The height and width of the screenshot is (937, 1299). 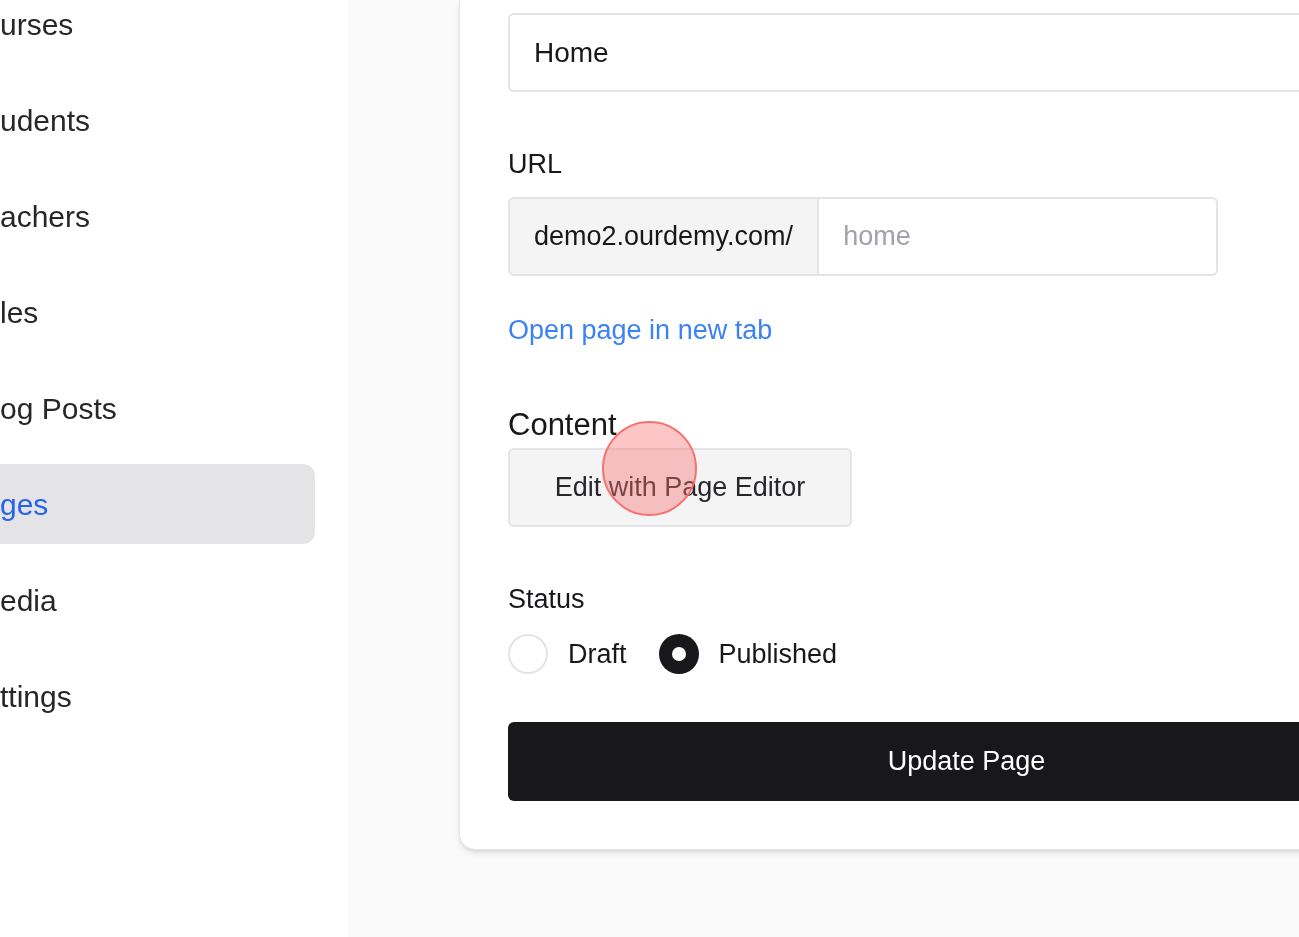 I want to click on radio-label: Draft, so click(x=597, y=654).